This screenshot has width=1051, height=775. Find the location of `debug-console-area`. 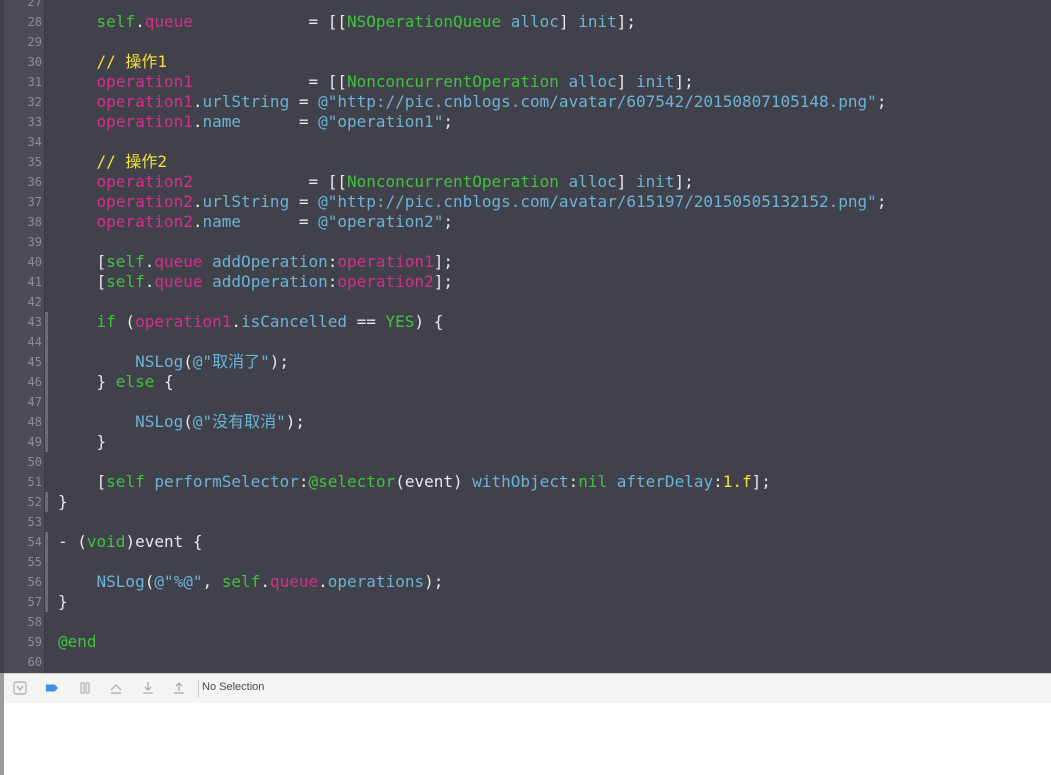

debug-console-area is located at coordinates (527, 739).